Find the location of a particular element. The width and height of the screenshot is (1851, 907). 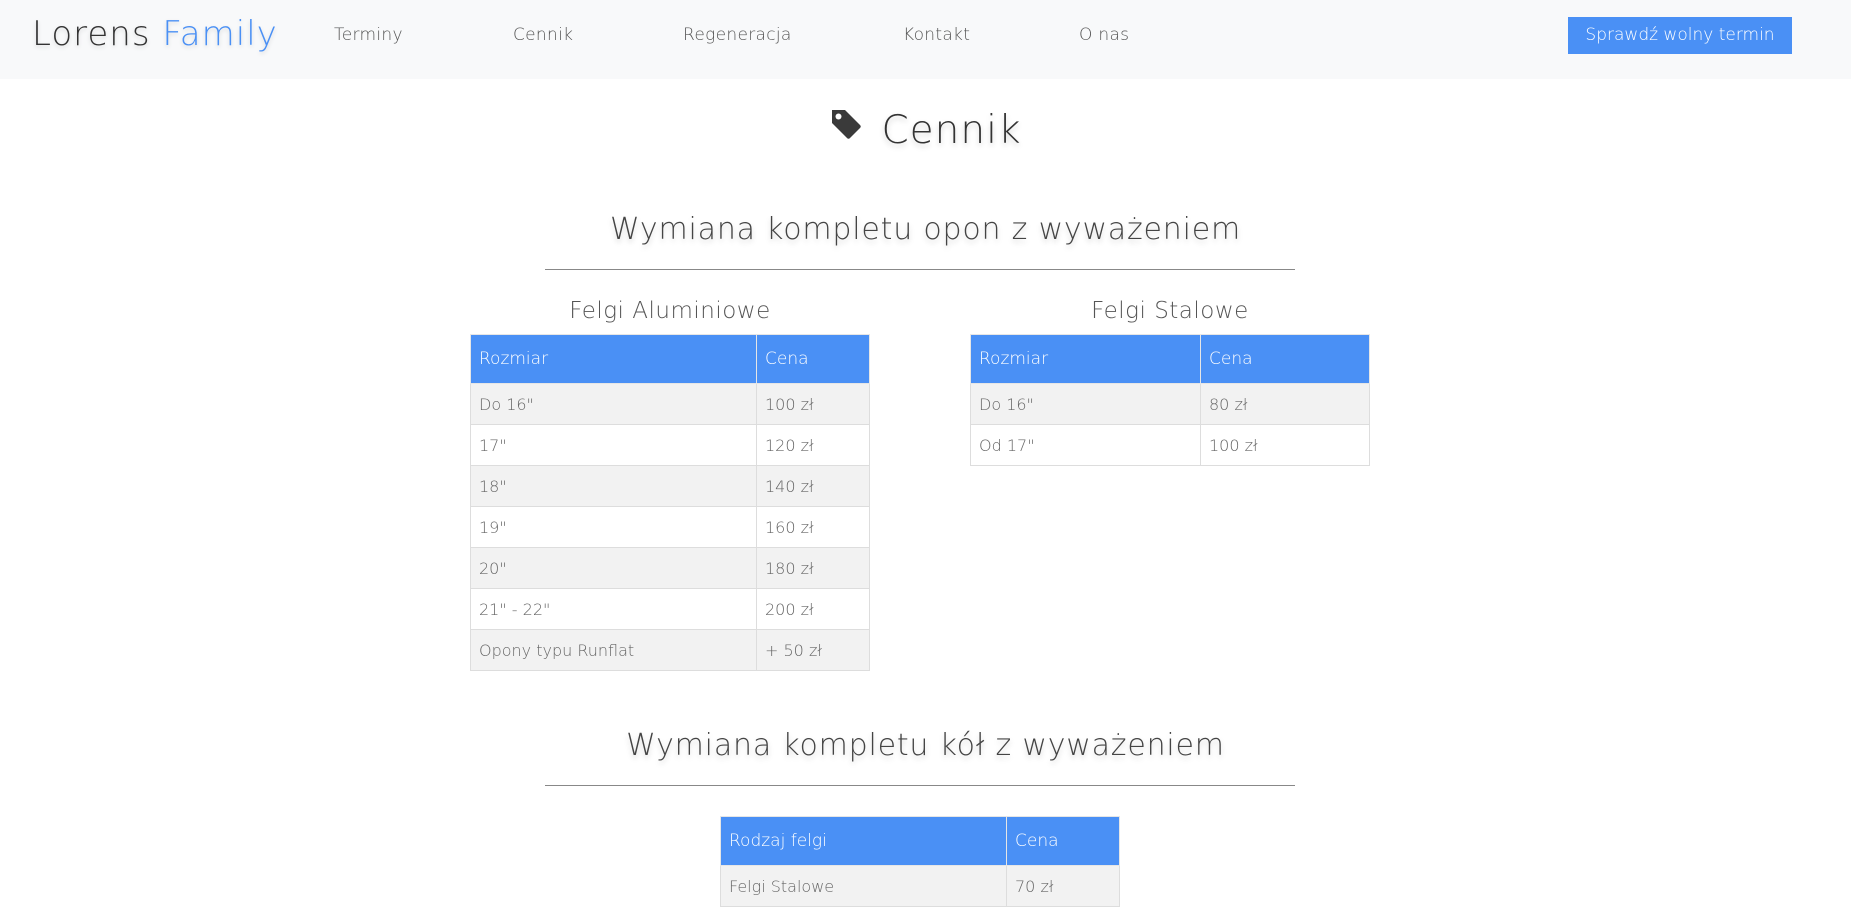

brand-logo: Lorens Family is located at coordinates (155, 34).